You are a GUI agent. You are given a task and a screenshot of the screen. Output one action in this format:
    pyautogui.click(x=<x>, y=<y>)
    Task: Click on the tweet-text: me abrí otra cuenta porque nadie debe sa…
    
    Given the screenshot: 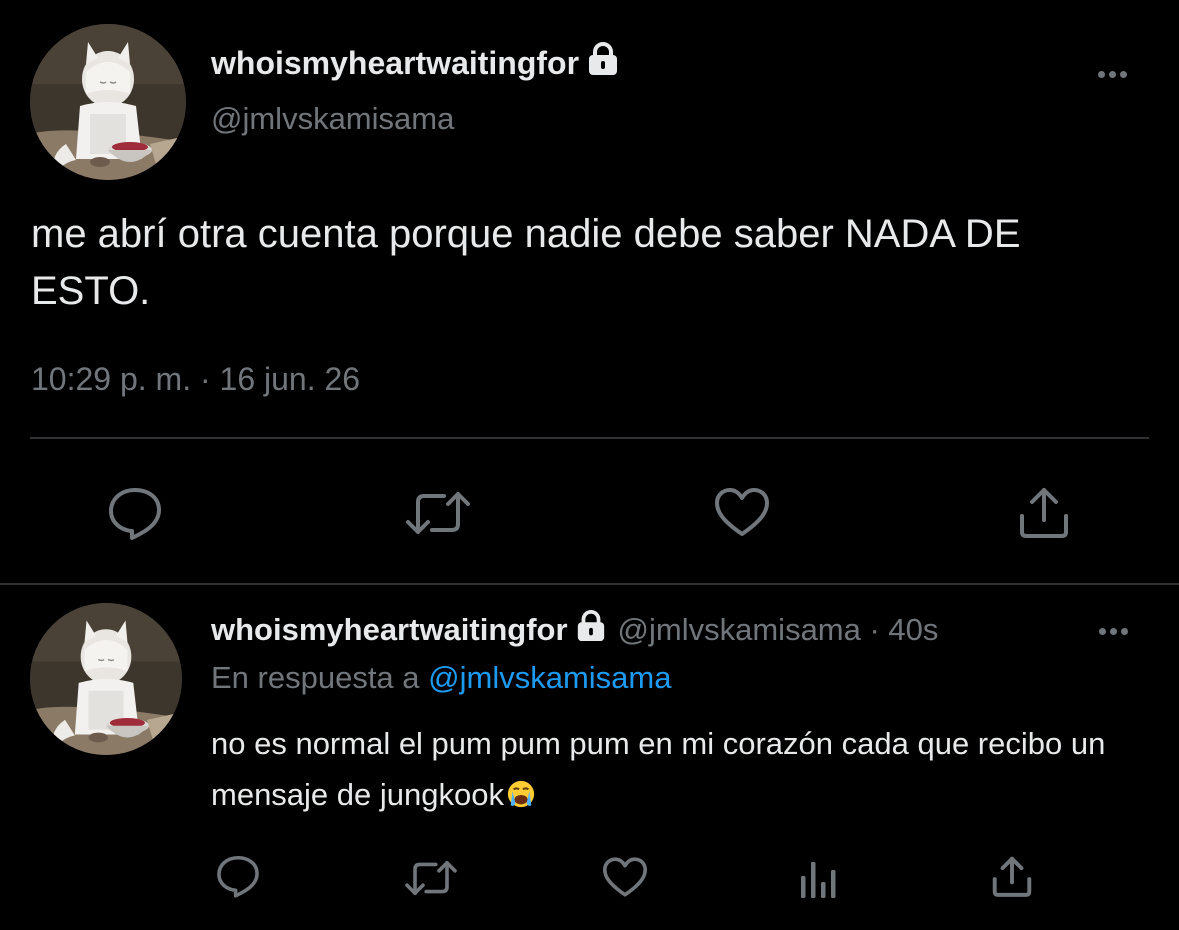 What is the action you would take?
    pyautogui.click(x=526, y=262)
    